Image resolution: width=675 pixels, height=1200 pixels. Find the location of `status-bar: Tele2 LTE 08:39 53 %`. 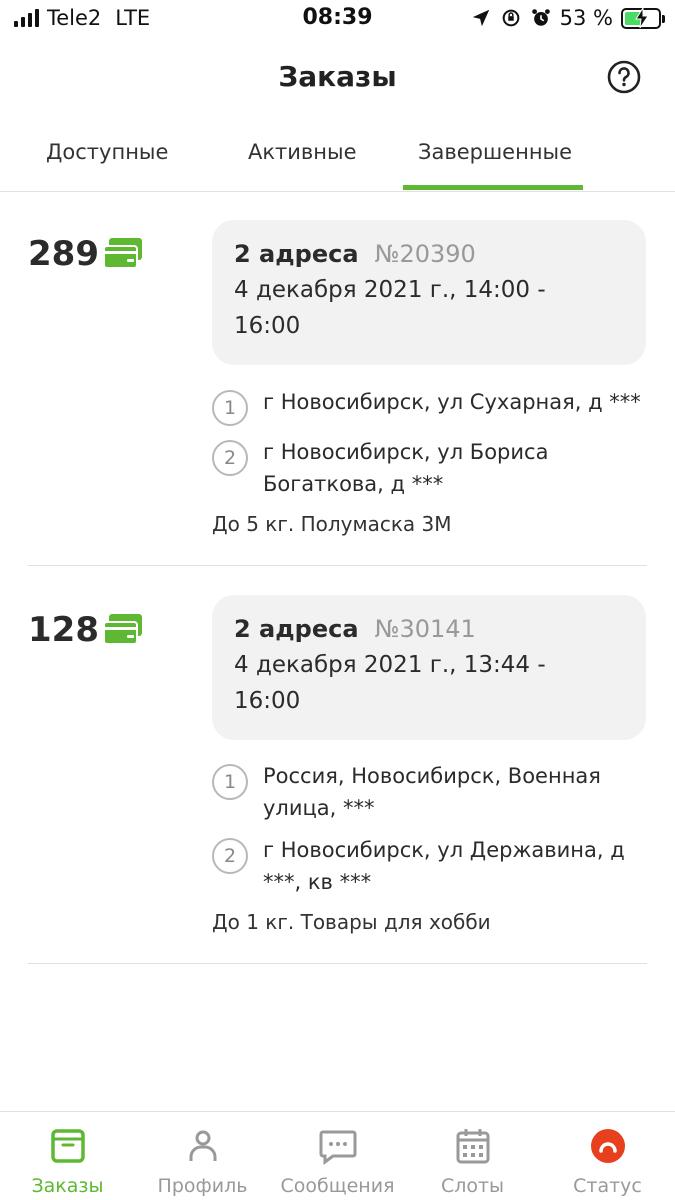

status-bar: Tele2 LTE 08:39 53 % is located at coordinates (337, 19).